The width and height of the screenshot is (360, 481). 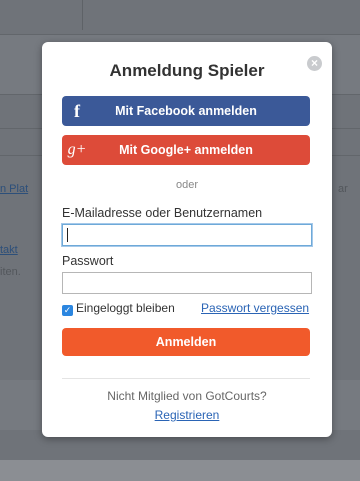 What do you see at coordinates (187, 70) in the screenshot?
I see `modal-title: Anmeldung Spieler` at bounding box center [187, 70].